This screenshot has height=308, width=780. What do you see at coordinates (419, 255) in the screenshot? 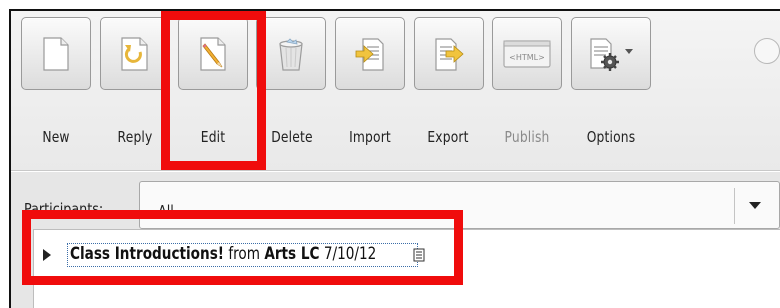
I see `message-icon` at bounding box center [419, 255].